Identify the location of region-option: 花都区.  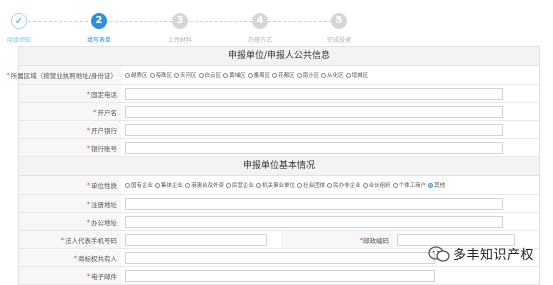
(283, 75).